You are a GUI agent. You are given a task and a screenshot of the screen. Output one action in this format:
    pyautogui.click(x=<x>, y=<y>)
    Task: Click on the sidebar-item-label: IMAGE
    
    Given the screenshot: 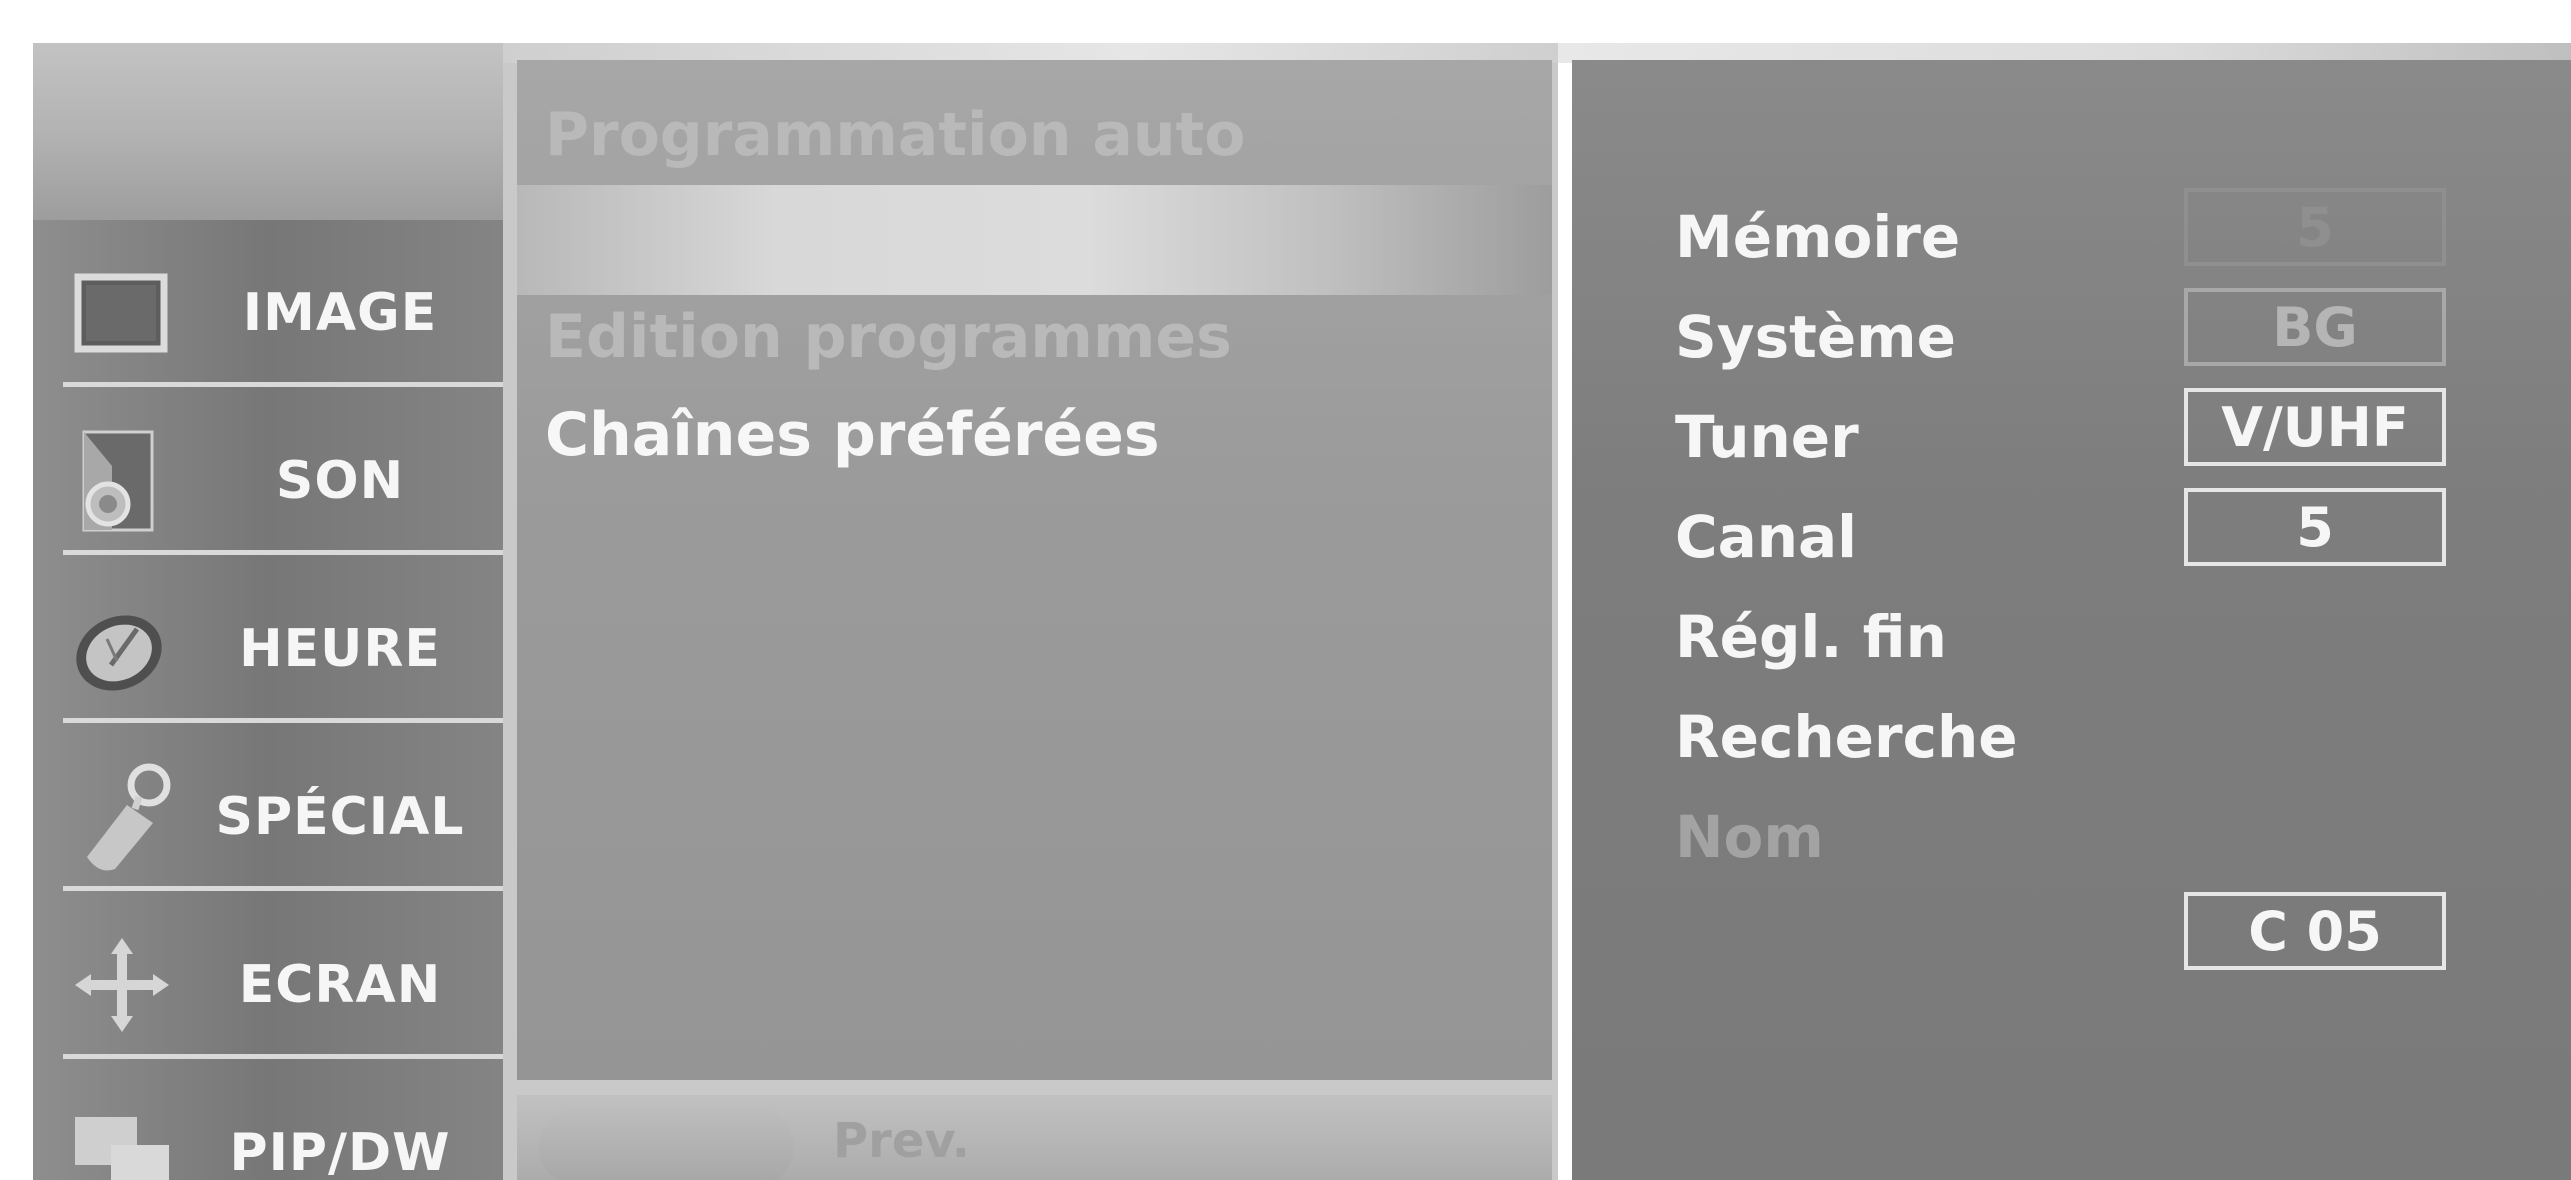 What is the action you would take?
    pyautogui.click(x=340, y=313)
    